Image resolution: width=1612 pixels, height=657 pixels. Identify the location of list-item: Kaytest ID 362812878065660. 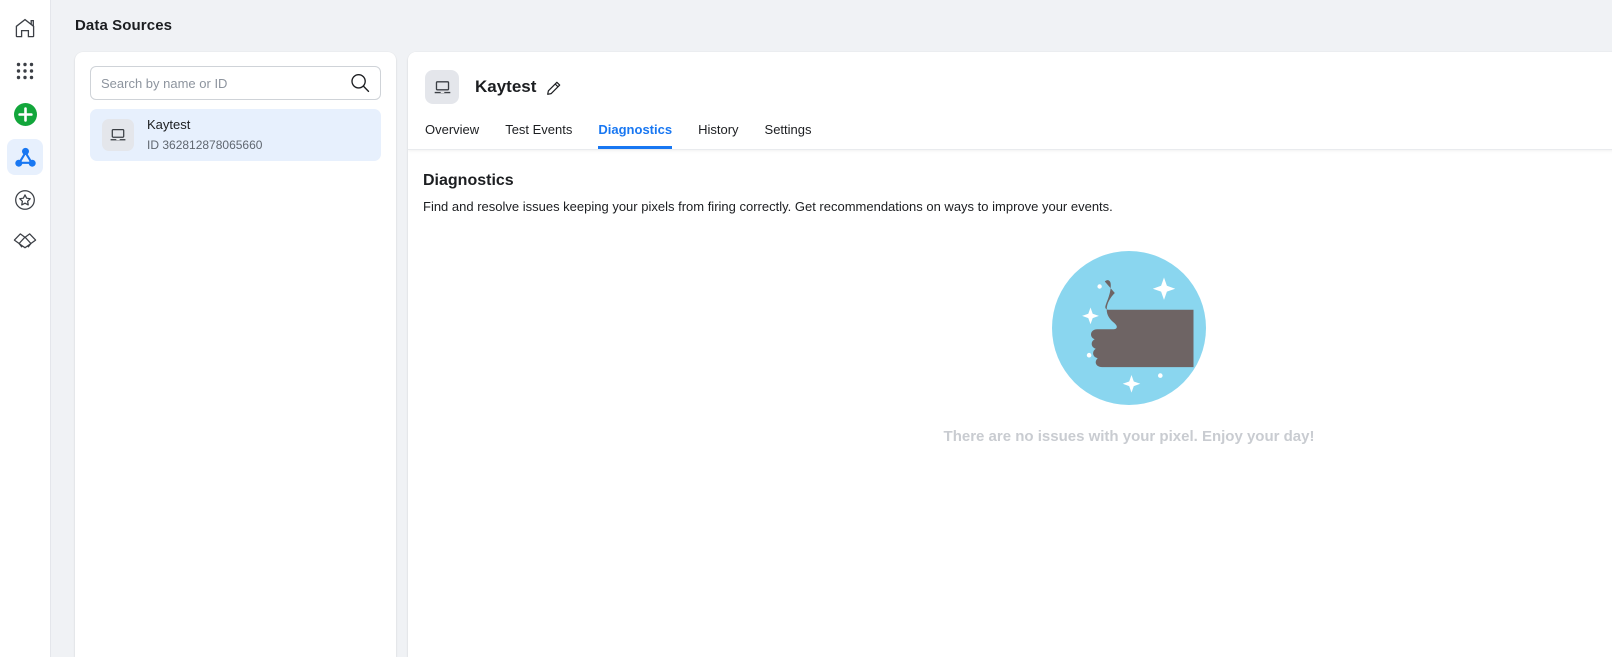
(235, 135).